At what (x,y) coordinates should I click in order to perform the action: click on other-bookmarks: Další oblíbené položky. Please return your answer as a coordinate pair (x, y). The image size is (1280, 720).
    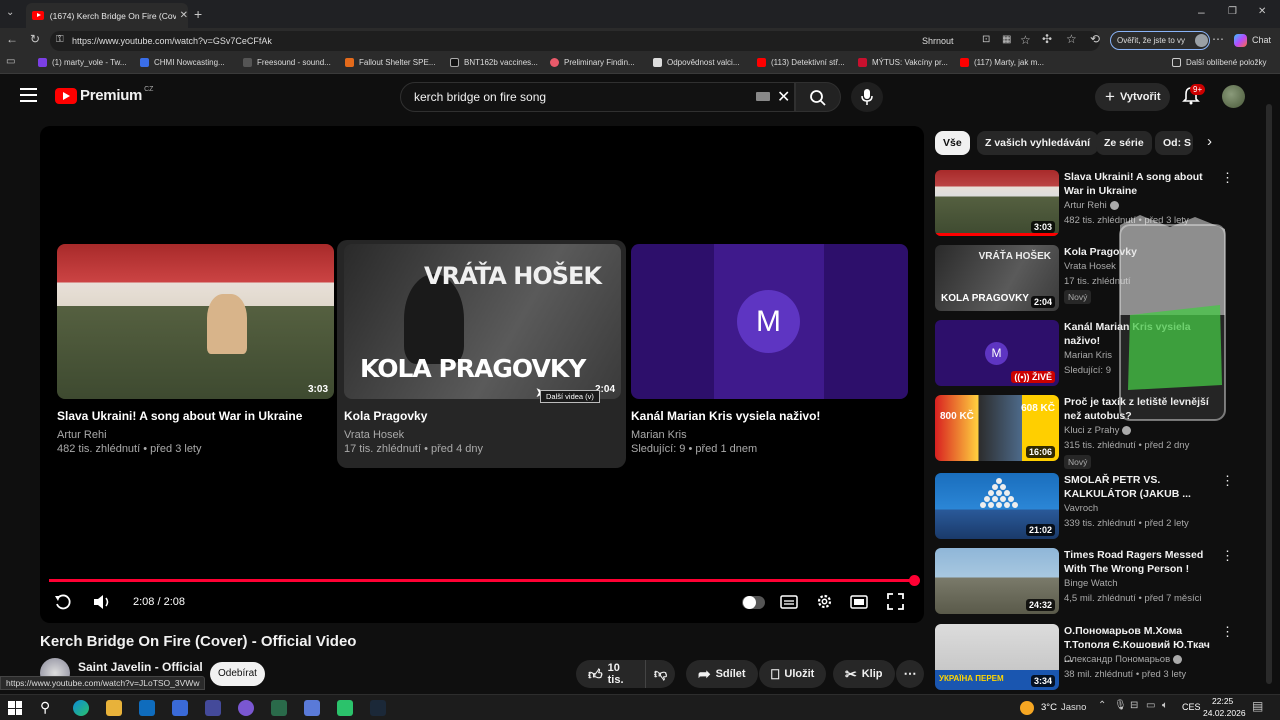
    Looking at the image, I should click on (1219, 62).